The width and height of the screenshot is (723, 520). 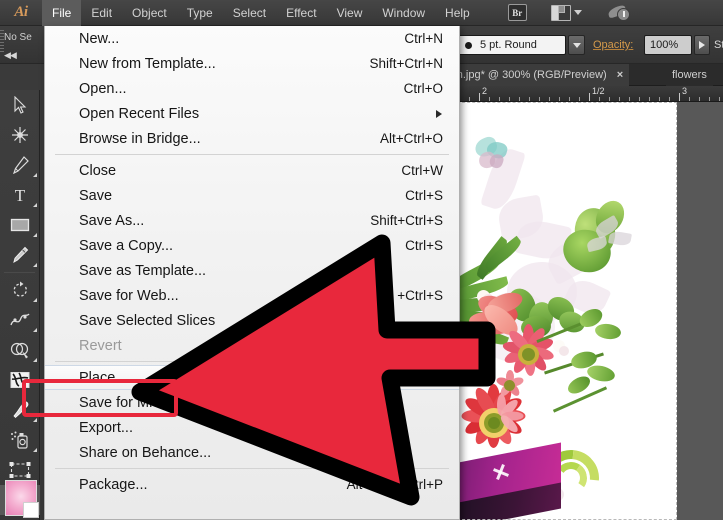 What do you see at coordinates (422, 170) in the screenshot?
I see `menu-item-shortcut: Ctrl+W` at bounding box center [422, 170].